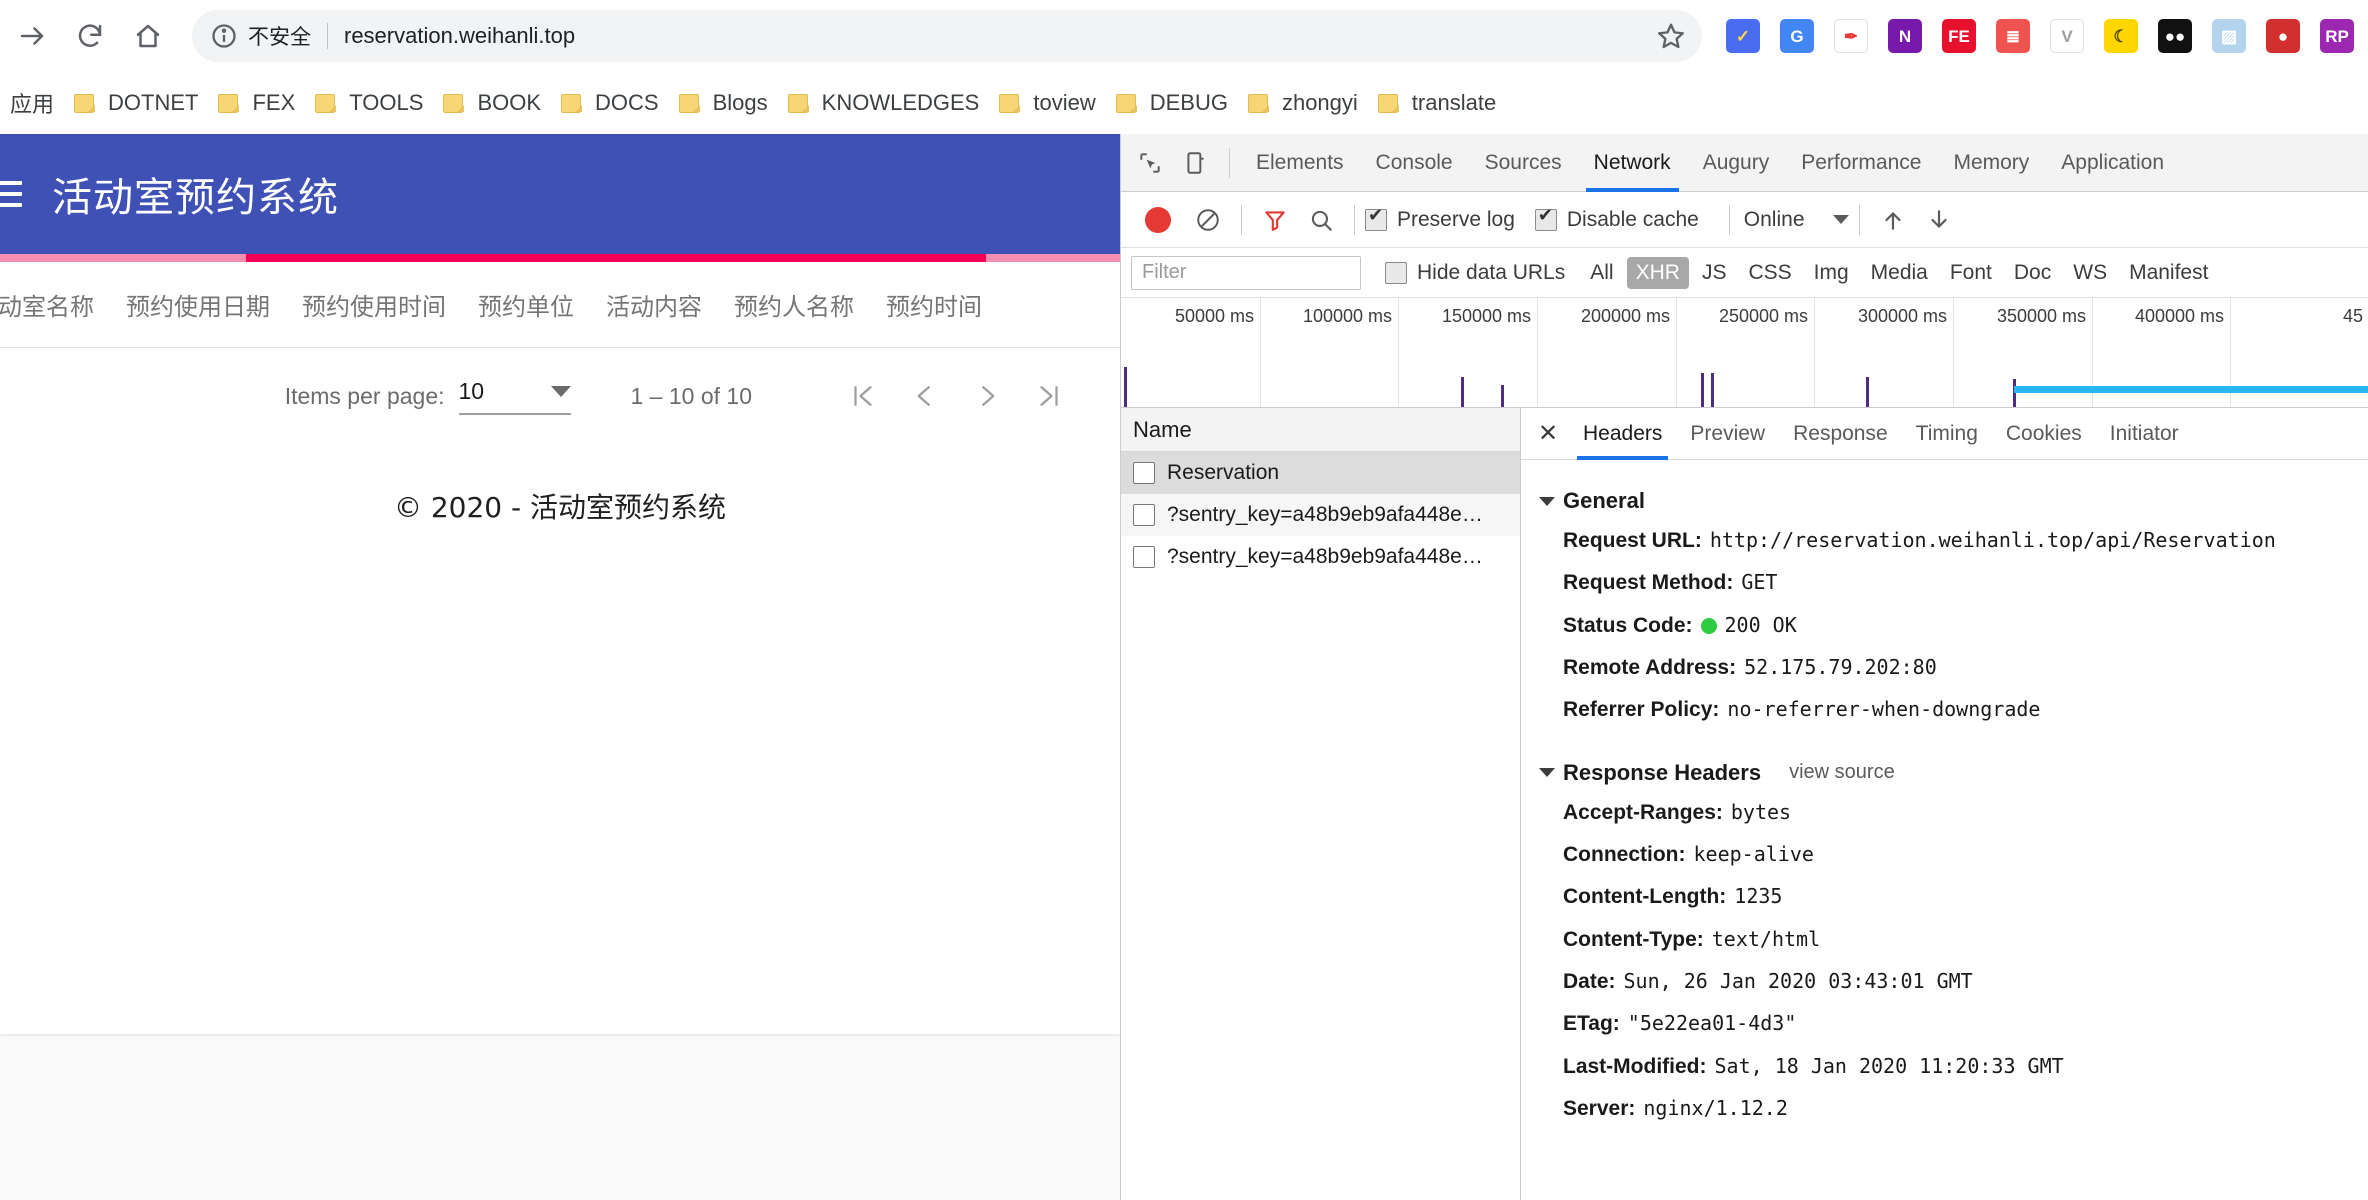 The image size is (2368, 1200). I want to click on devtools-tab-elements: Elements, so click(1300, 163).